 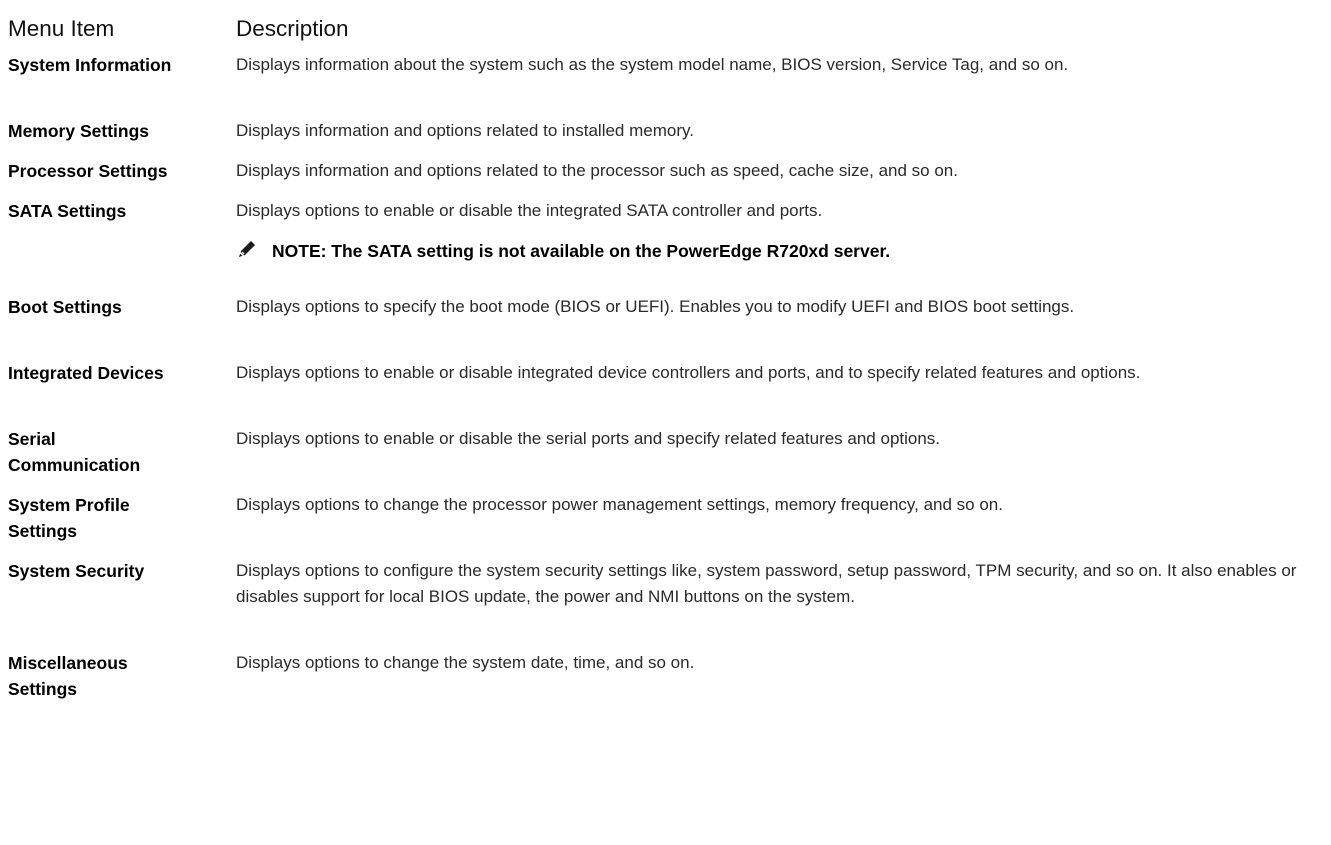 What do you see at coordinates (61, 28) in the screenshot?
I see `header-menu-item: Menu Item` at bounding box center [61, 28].